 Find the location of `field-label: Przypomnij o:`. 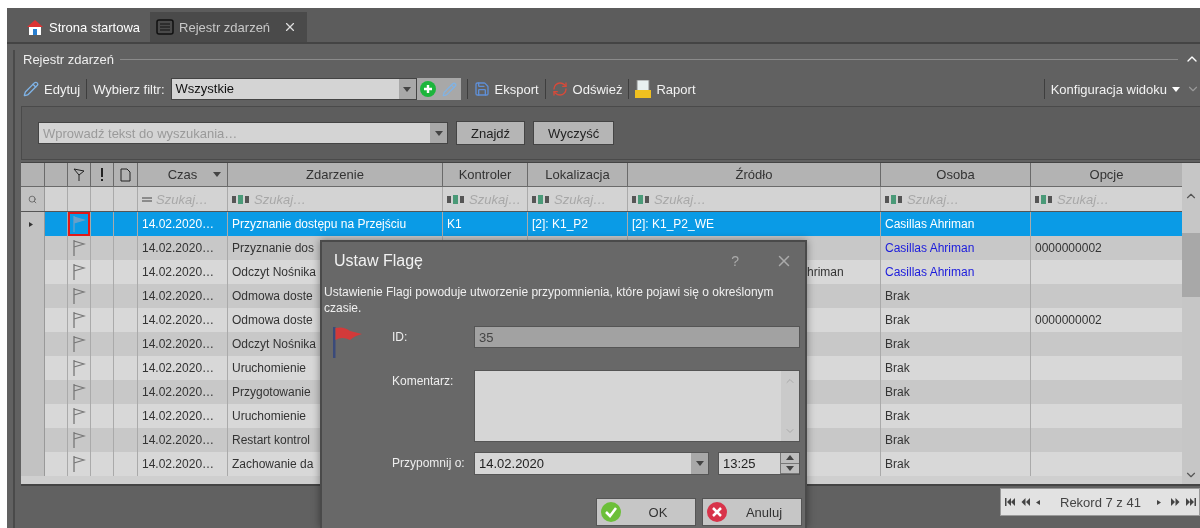

field-label: Przypomnij o: is located at coordinates (429, 462).